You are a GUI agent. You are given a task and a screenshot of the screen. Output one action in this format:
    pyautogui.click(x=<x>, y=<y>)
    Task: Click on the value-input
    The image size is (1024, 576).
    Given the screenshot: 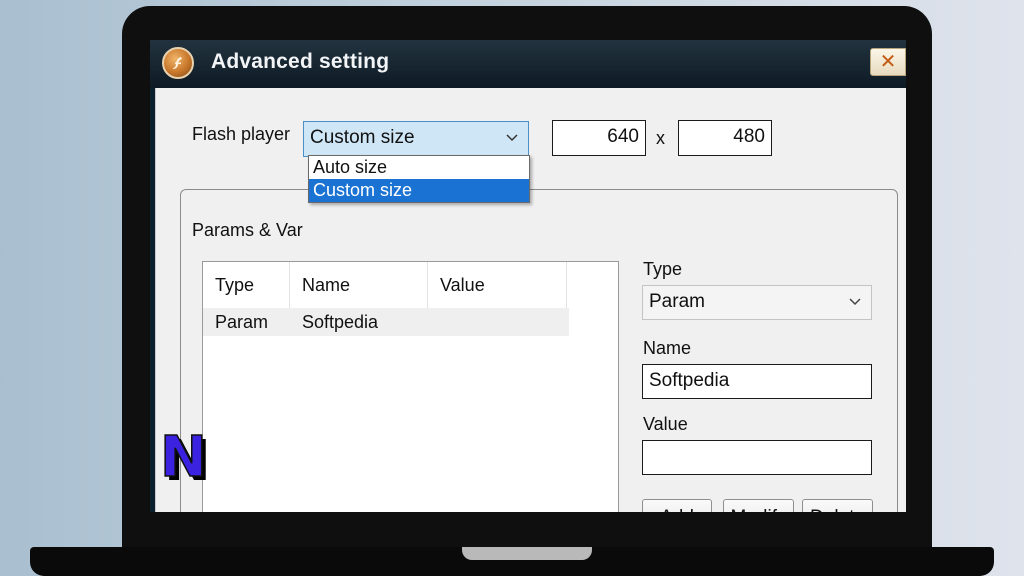 What is the action you would take?
    pyautogui.click(x=757, y=457)
    